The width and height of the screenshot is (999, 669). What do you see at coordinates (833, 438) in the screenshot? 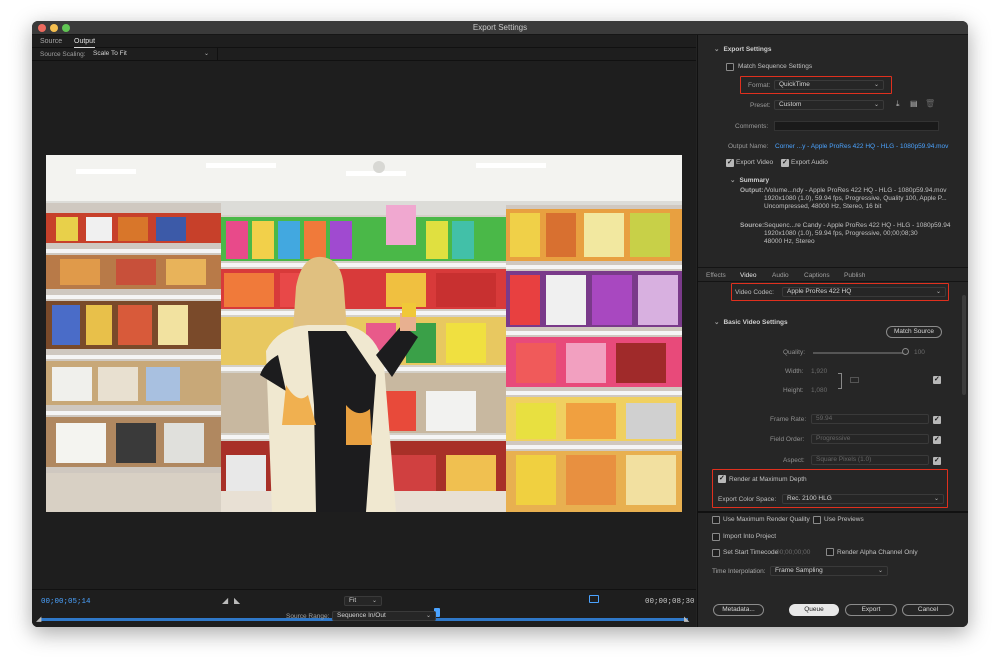
I see `field-order-value: Progressive` at bounding box center [833, 438].